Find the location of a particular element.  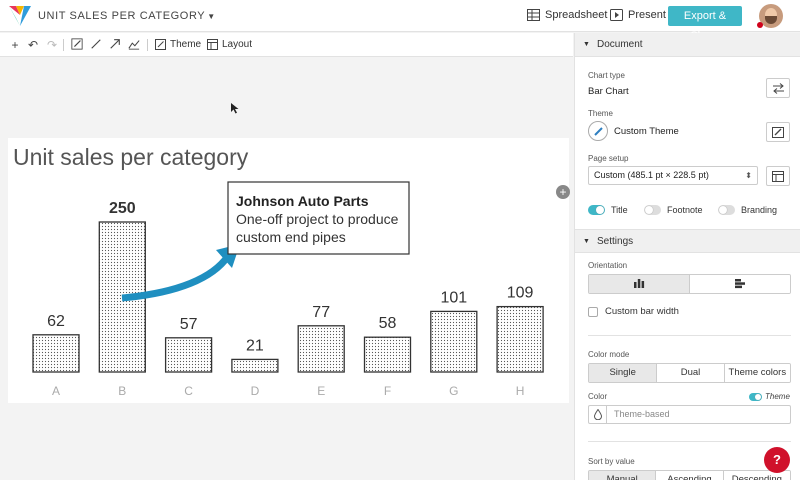

chart-range-icon is located at coordinates (134, 45).